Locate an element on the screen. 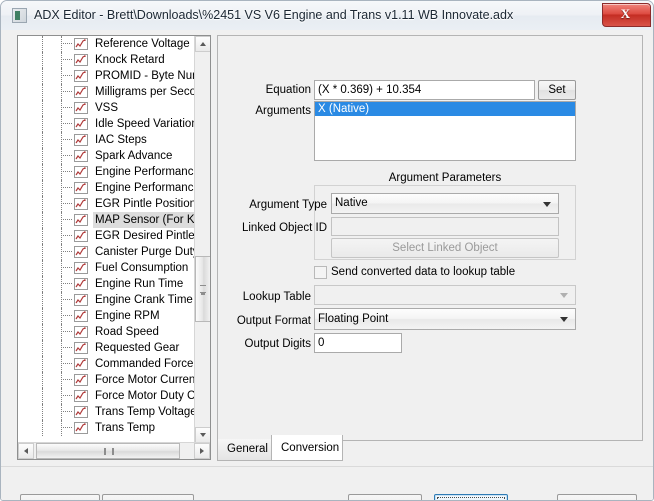 The width and height of the screenshot is (654, 501). tree-item: Fuel Consumption is located at coordinates (106, 268).